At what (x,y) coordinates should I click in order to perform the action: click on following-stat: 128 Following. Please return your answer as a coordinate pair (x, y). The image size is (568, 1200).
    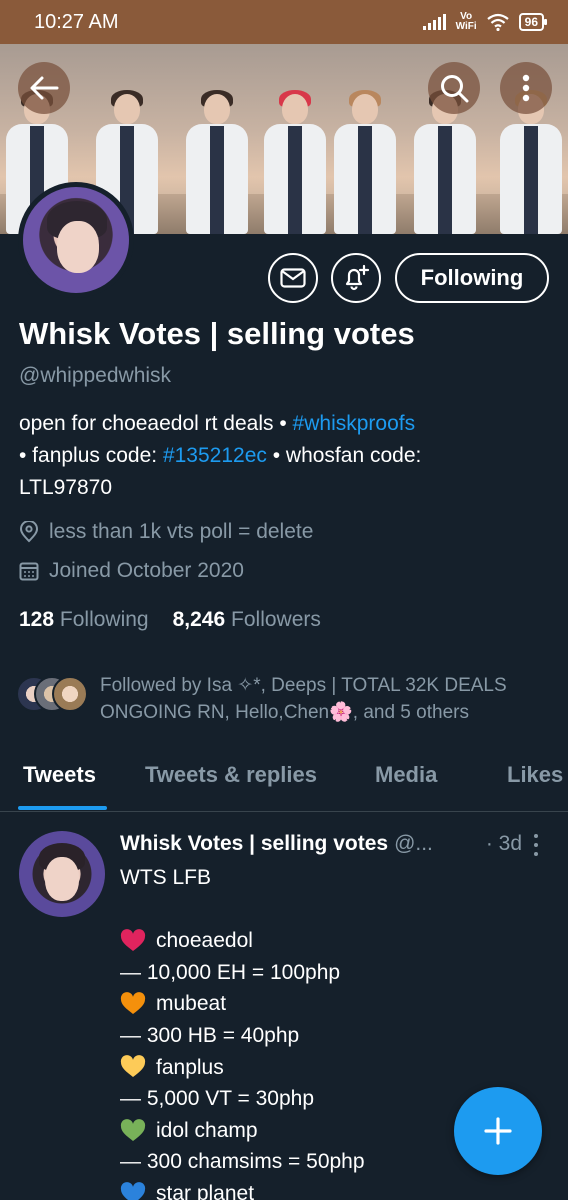
    Looking at the image, I should click on (84, 620).